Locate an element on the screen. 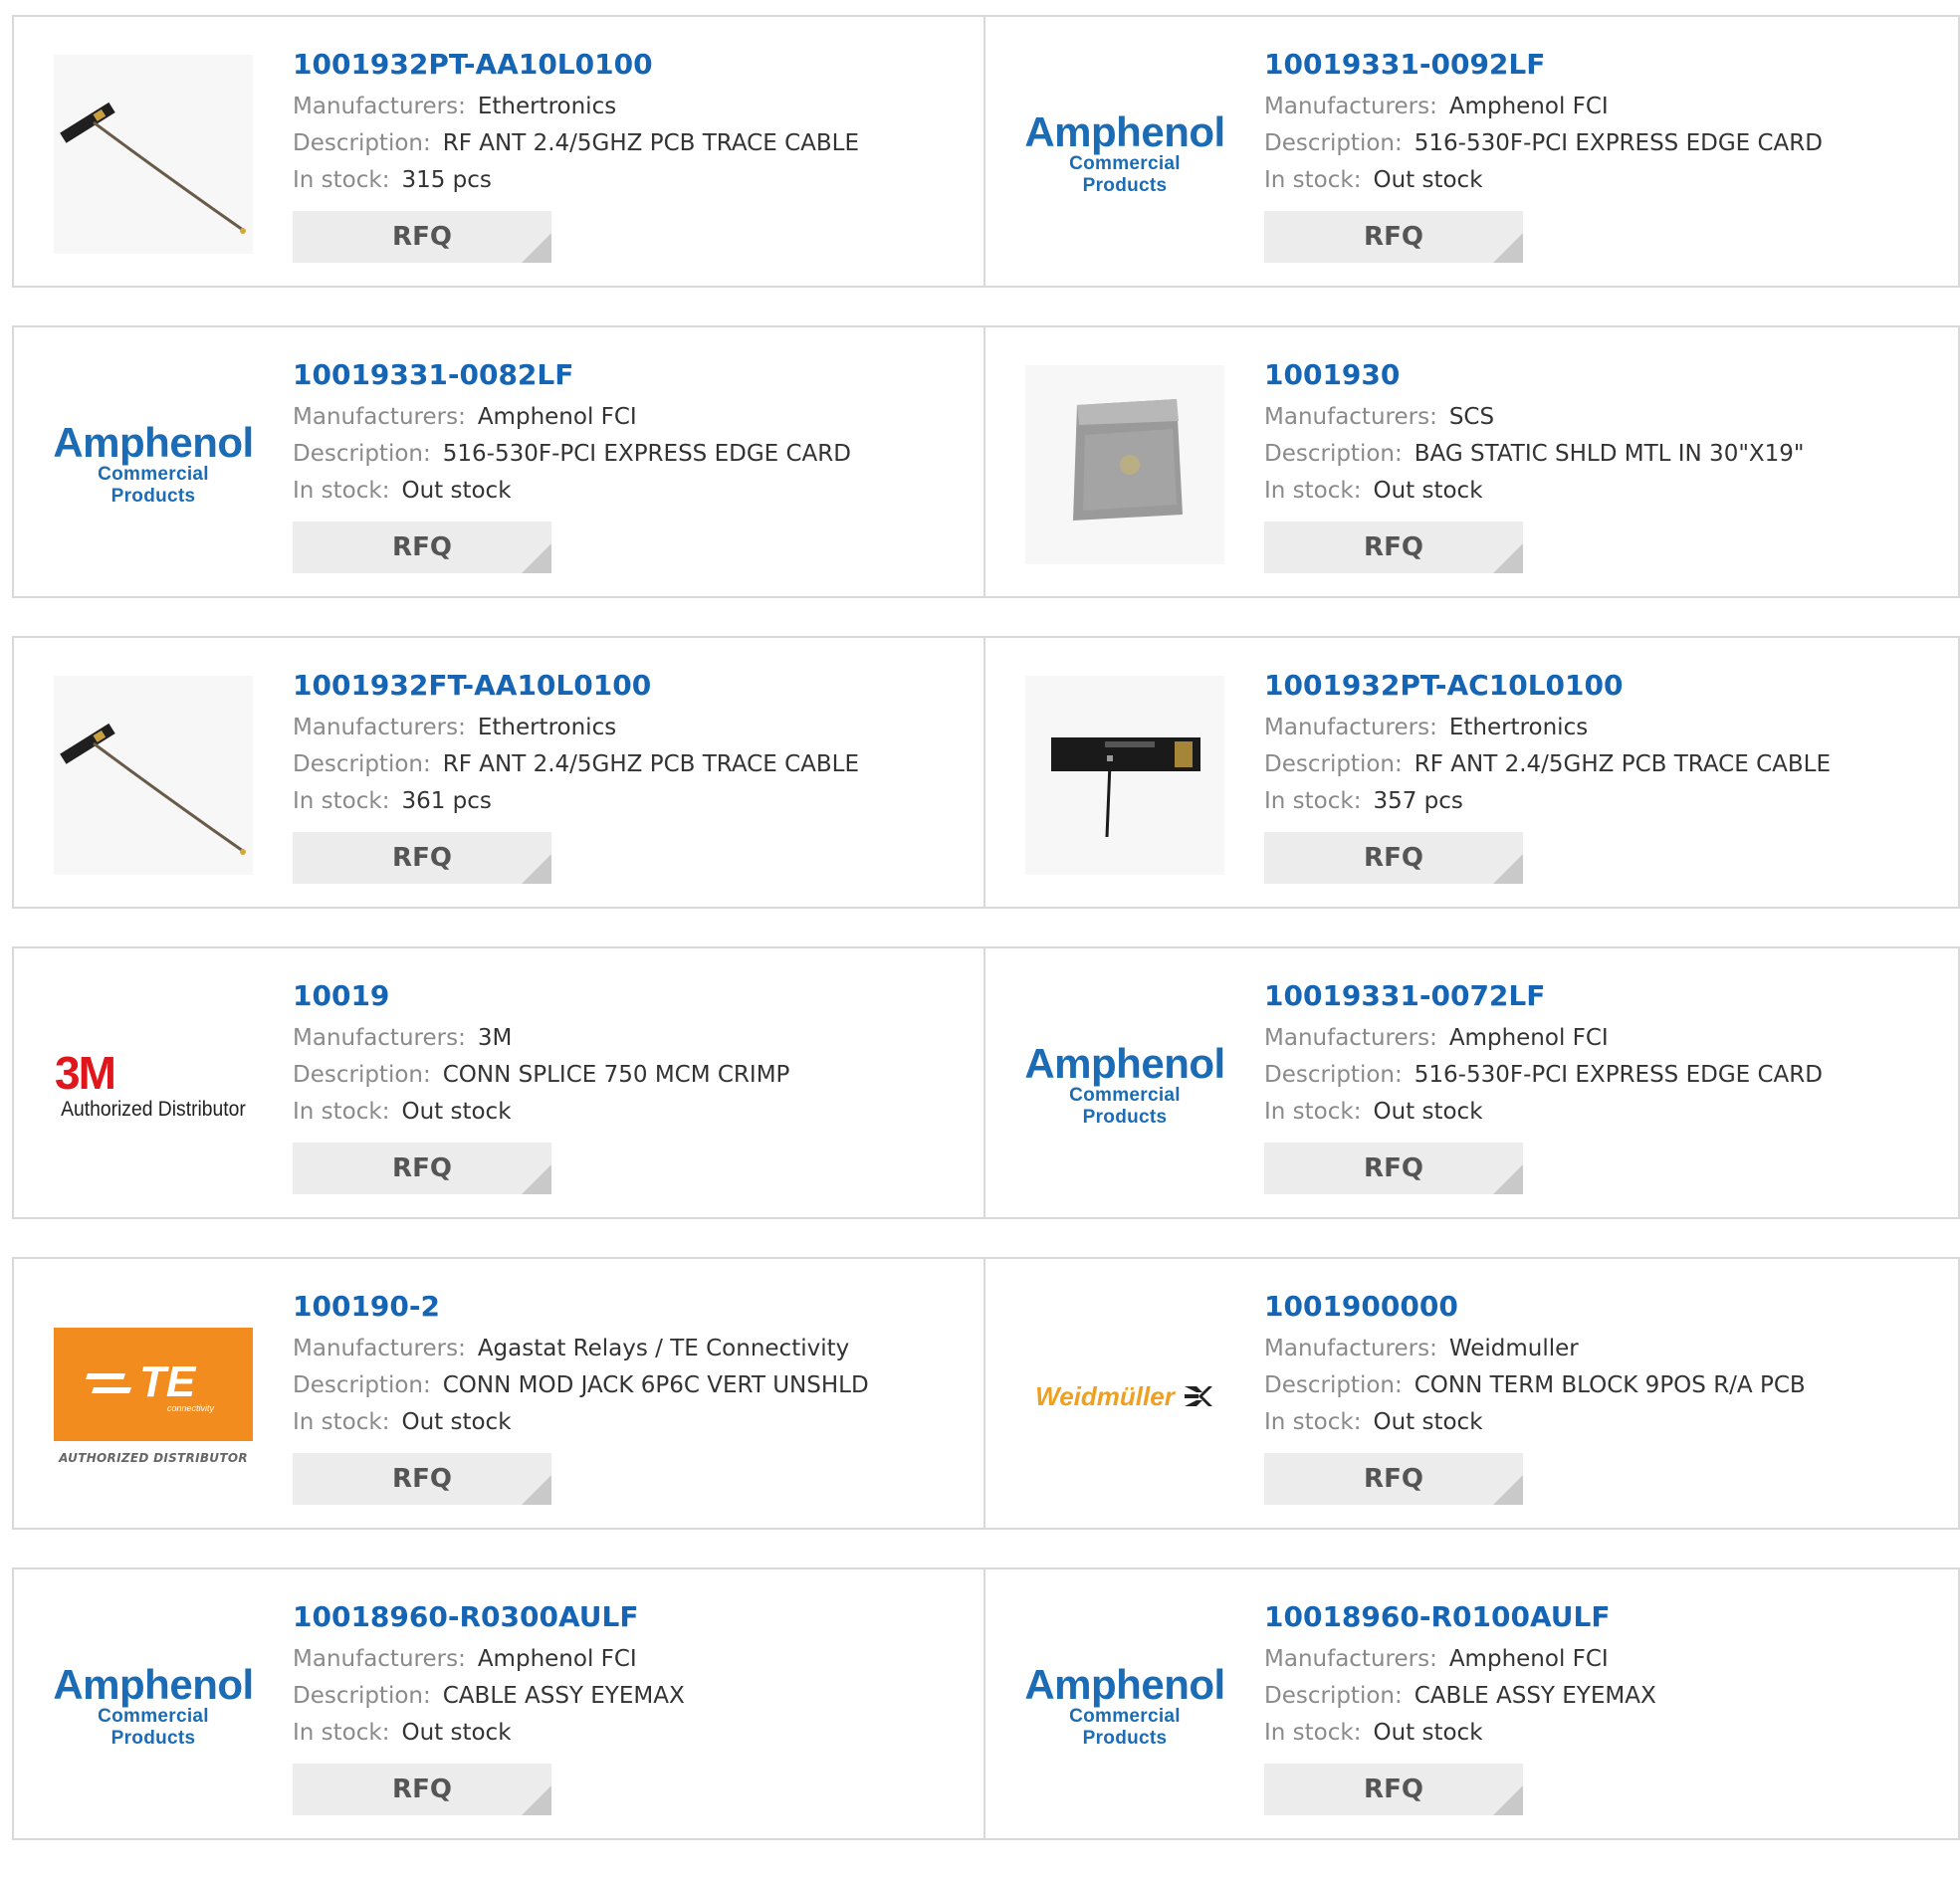 The width and height of the screenshot is (1960, 1878). part-number-link: 1001932PT-AA10L0100 is located at coordinates (628, 65).